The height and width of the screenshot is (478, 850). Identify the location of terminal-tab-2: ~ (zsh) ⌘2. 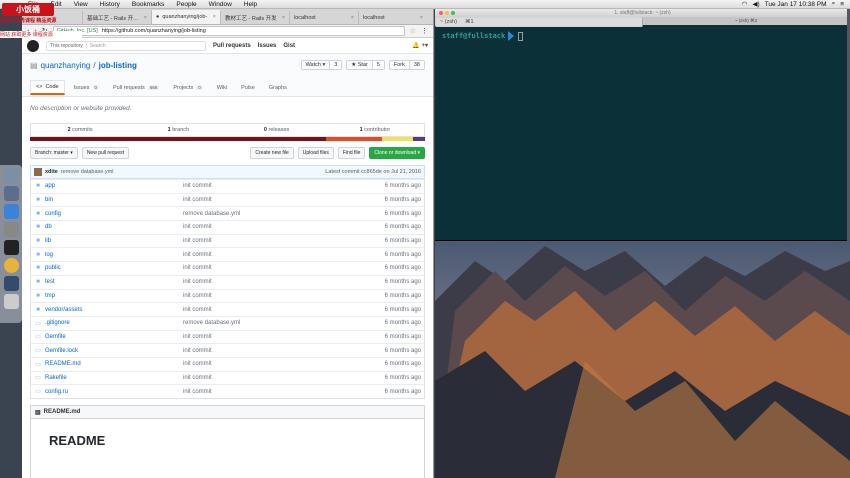
(746, 21).